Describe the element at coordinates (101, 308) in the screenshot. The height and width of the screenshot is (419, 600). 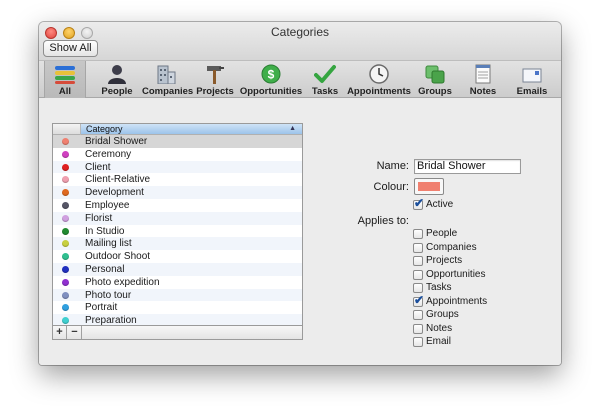
I see `row-label: Portrait` at that location.